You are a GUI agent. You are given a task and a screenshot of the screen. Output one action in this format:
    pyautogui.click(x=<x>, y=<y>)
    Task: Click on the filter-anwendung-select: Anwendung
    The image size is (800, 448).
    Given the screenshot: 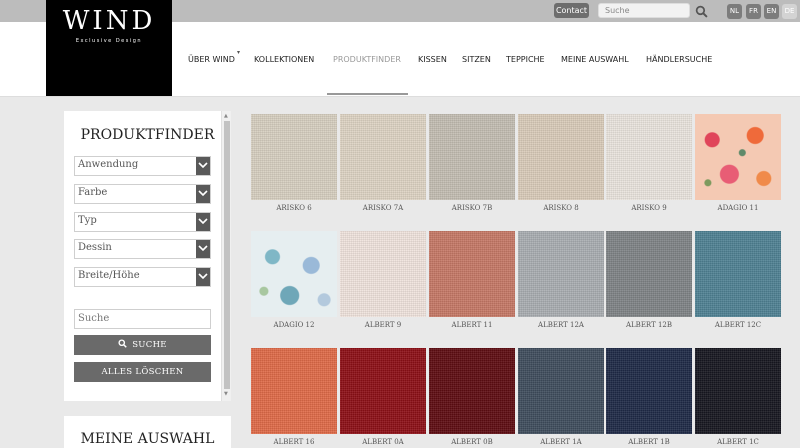 What is the action you would take?
    pyautogui.click(x=142, y=166)
    